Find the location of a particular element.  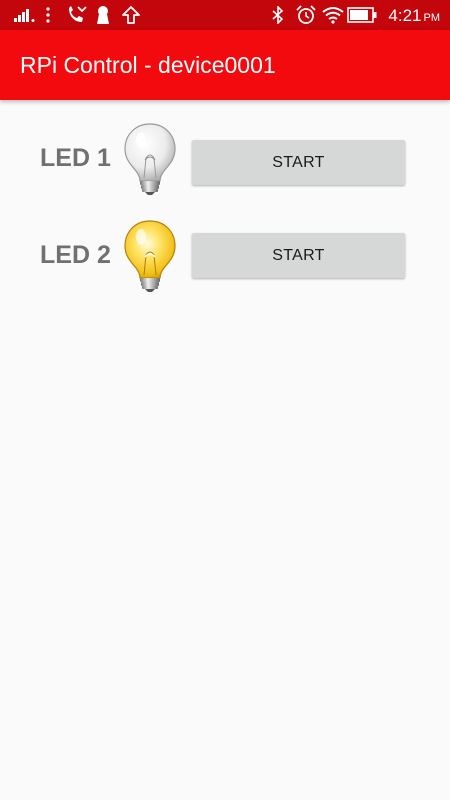

lightbulb-off-icon is located at coordinates (150, 159).